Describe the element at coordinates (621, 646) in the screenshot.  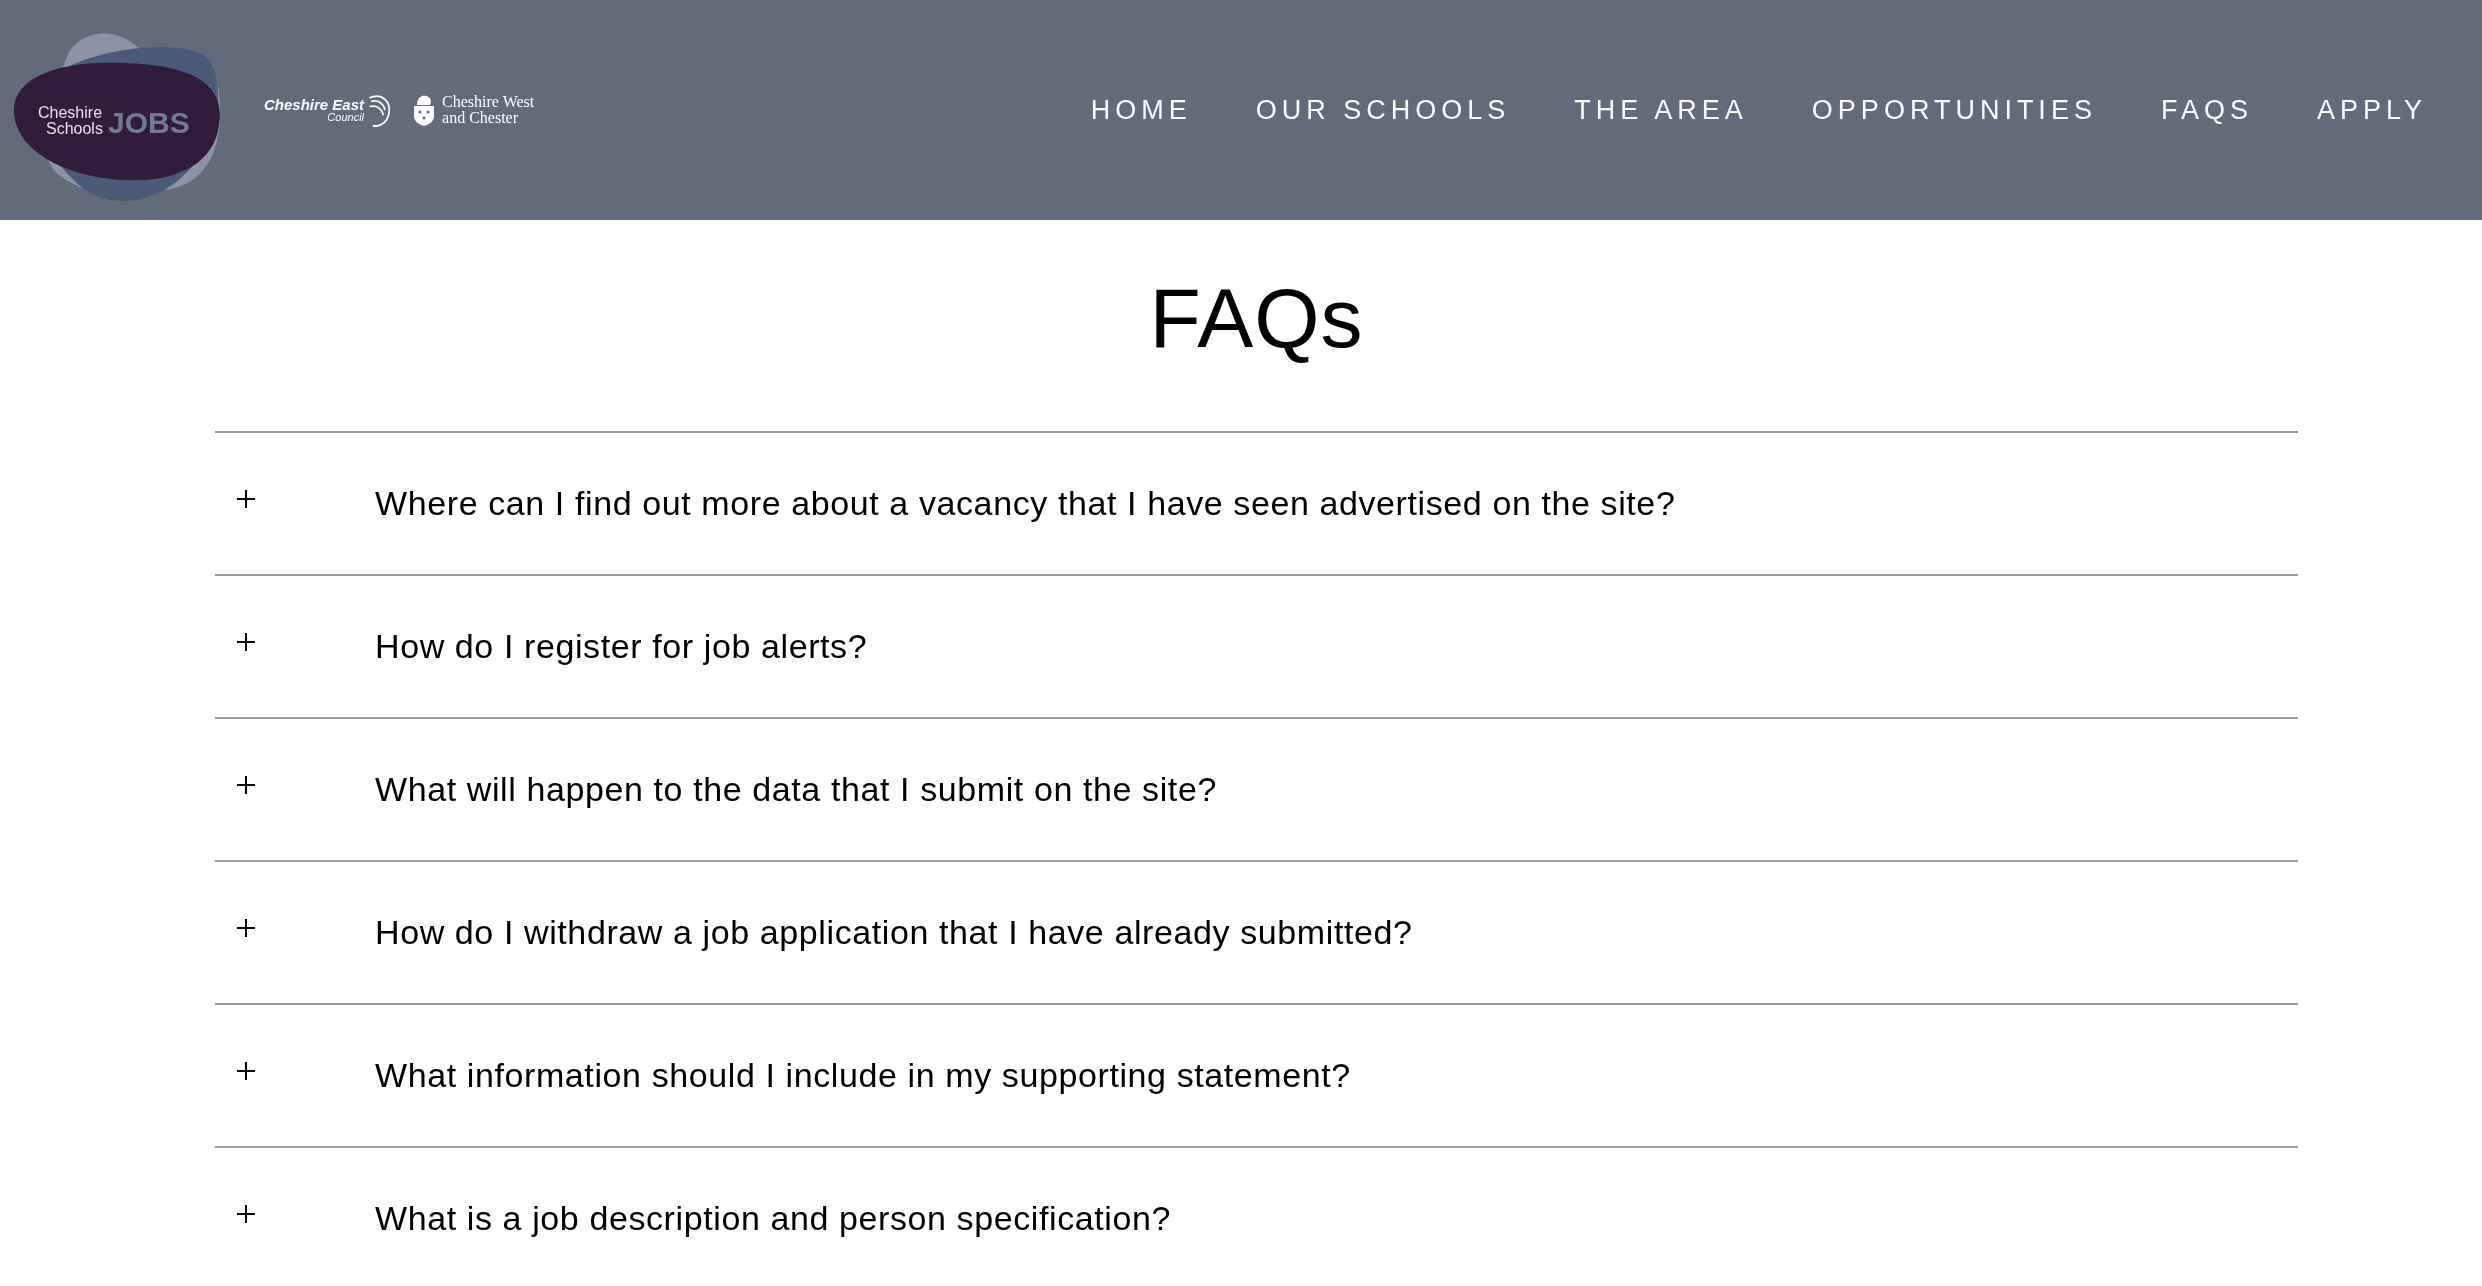
I see `faq-question: How do I register for job alerts?` at that location.